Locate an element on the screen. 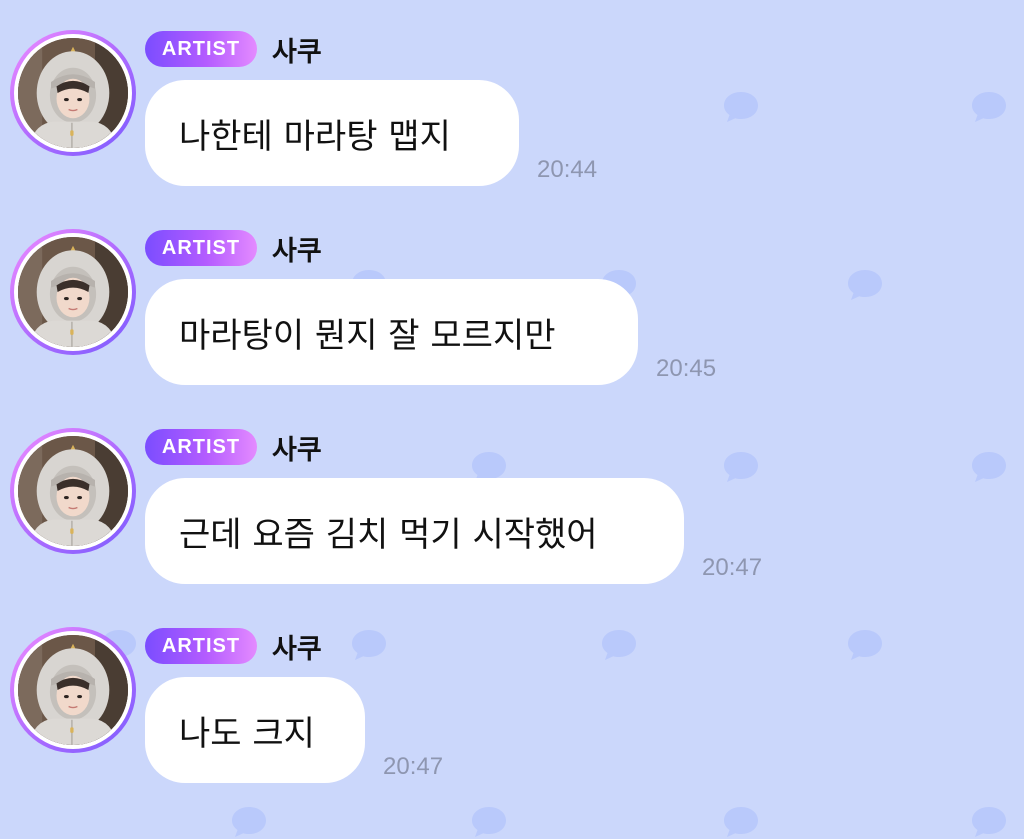  message-timestamp: 20:44 is located at coordinates (567, 169).